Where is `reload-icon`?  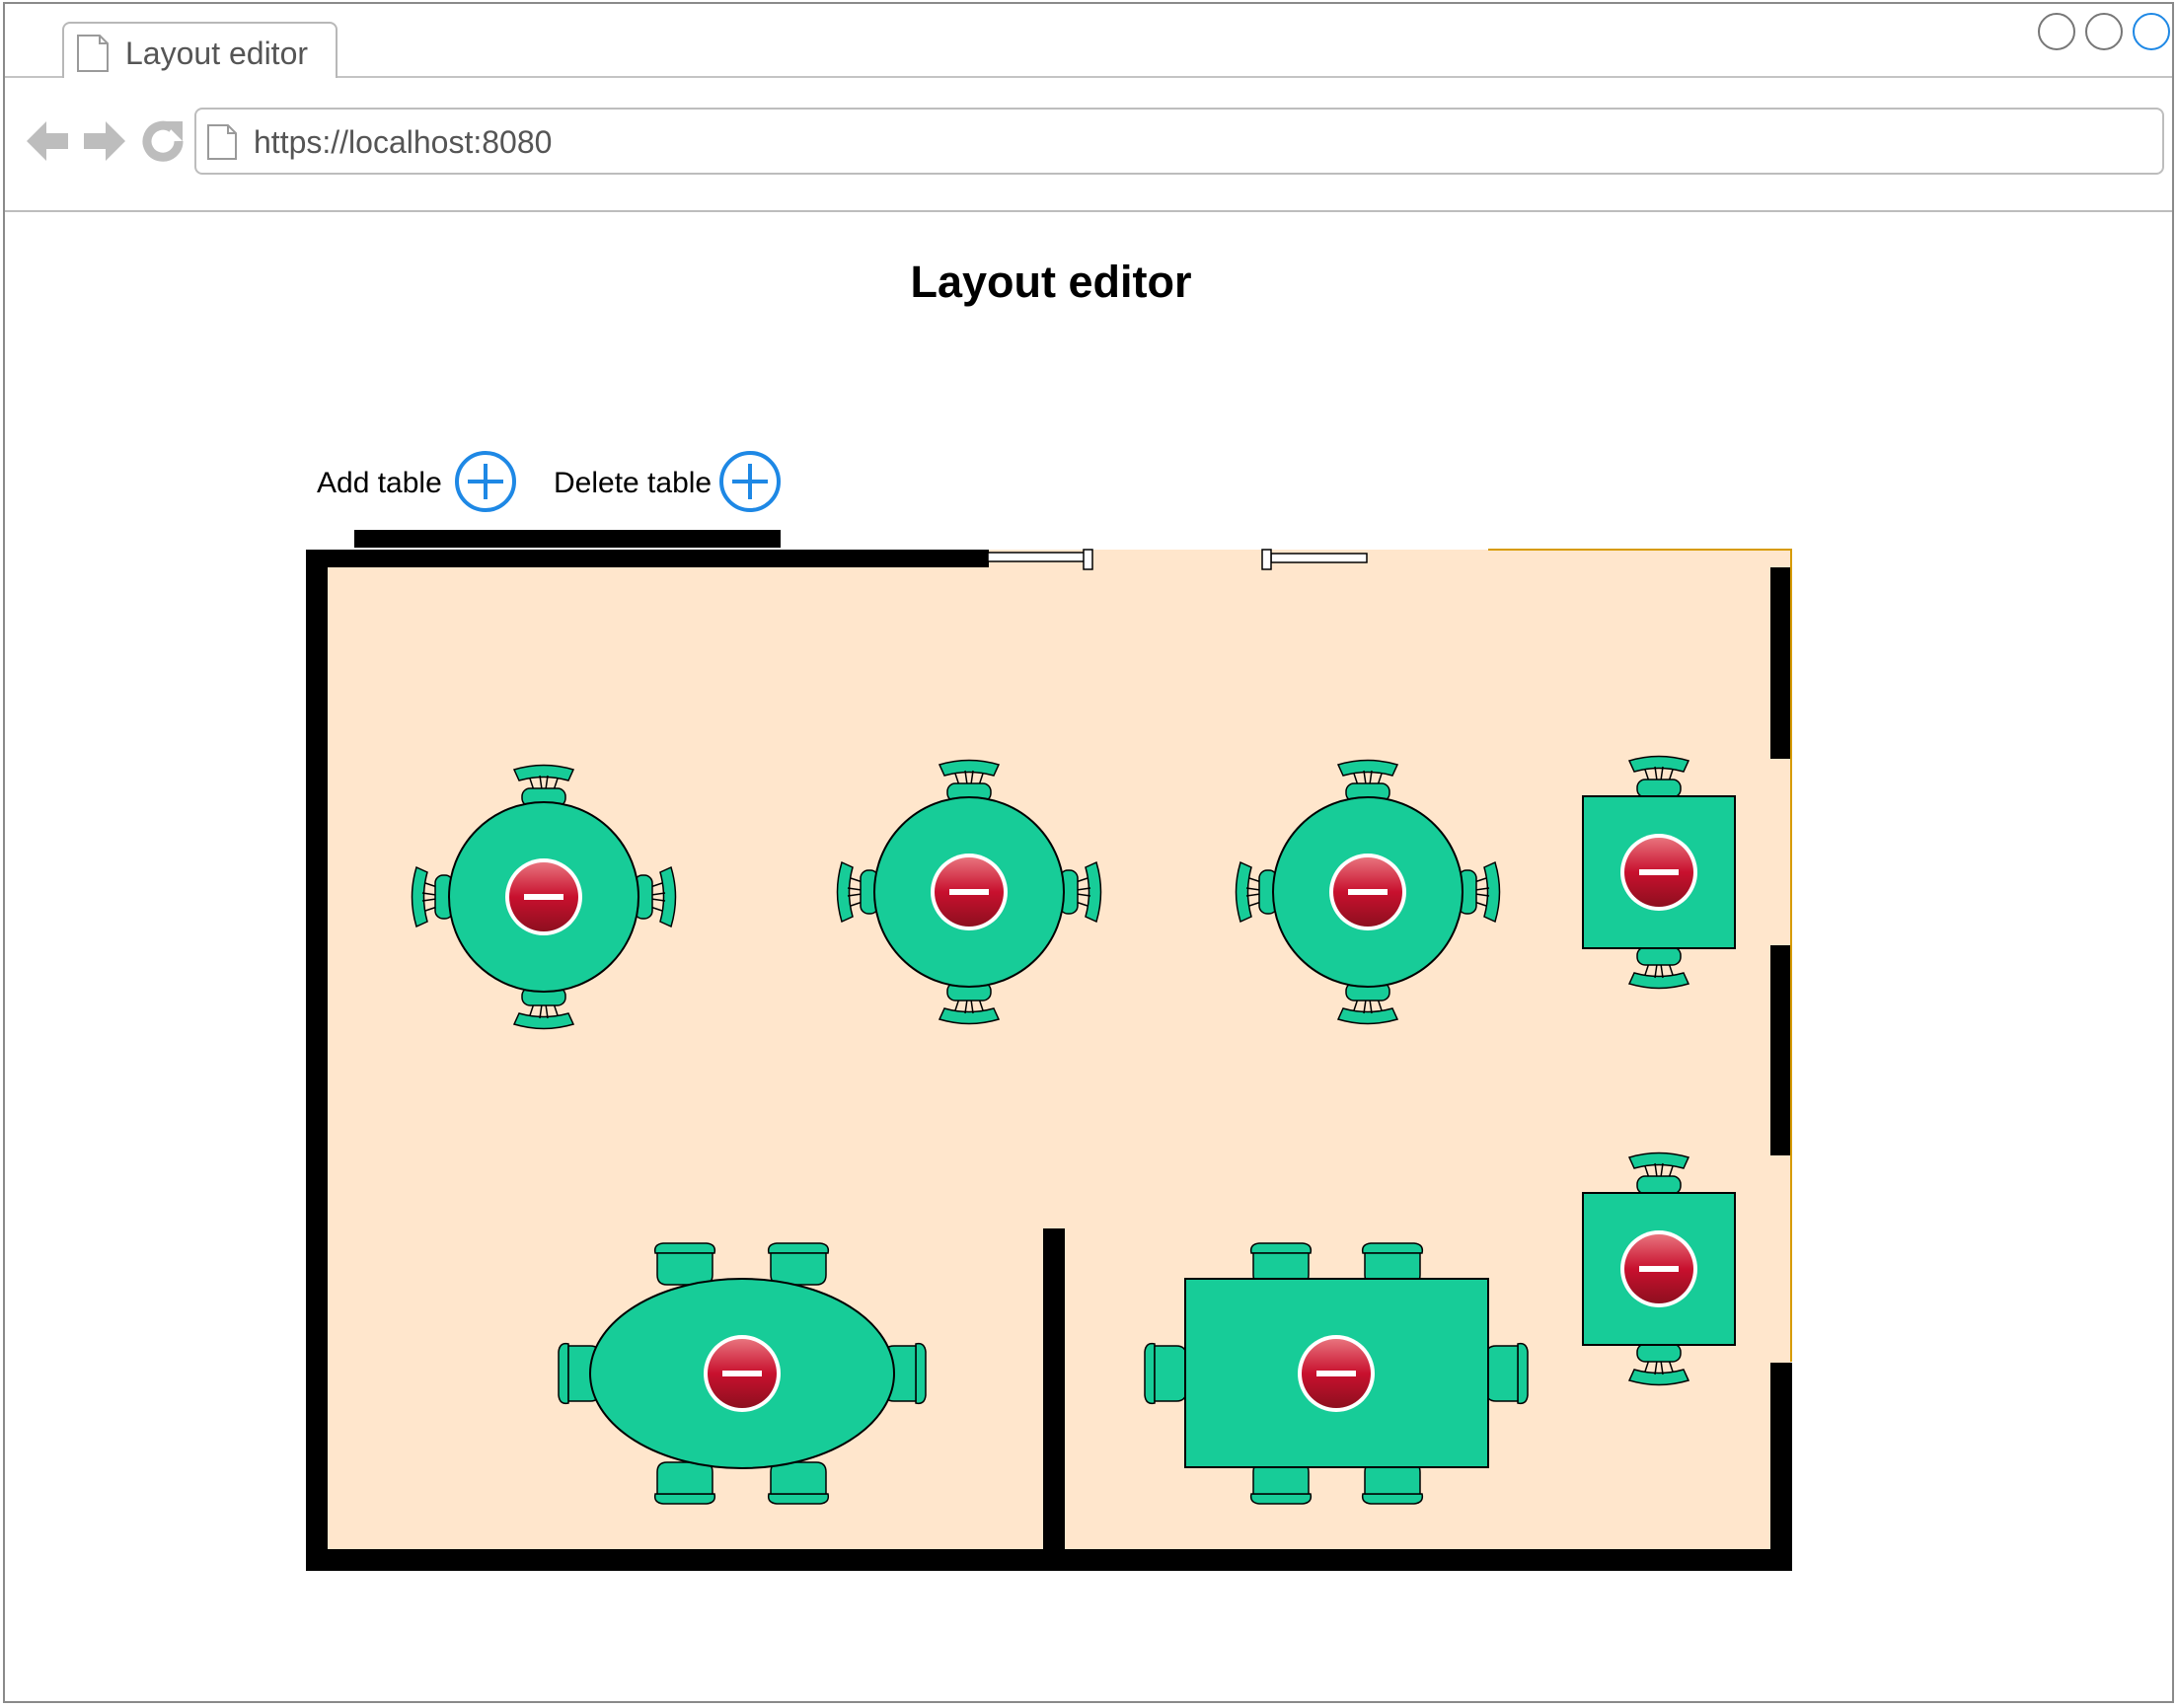
reload-icon is located at coordinates (163, 141).